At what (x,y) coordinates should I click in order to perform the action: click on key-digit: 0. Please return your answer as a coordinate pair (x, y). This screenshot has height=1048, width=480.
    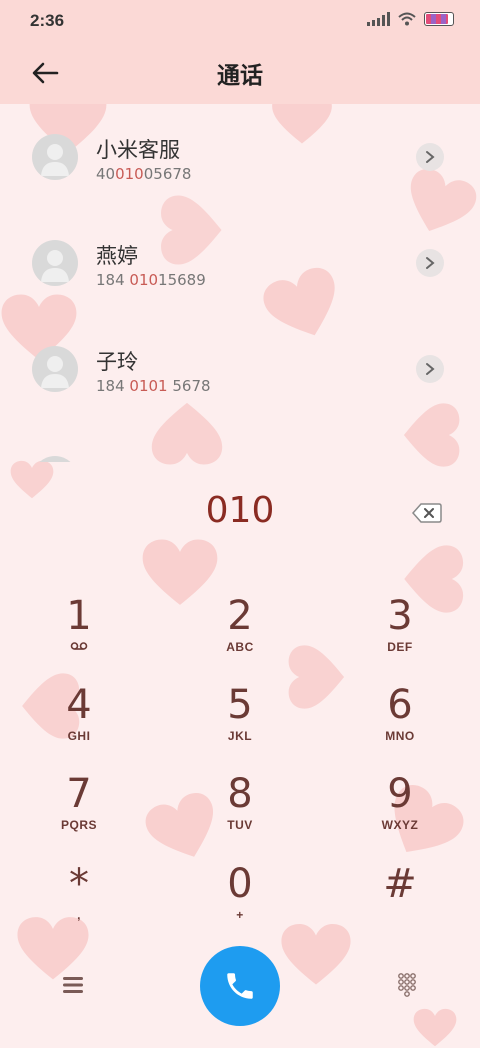
    Looking at the image, I should click on (240, 884).